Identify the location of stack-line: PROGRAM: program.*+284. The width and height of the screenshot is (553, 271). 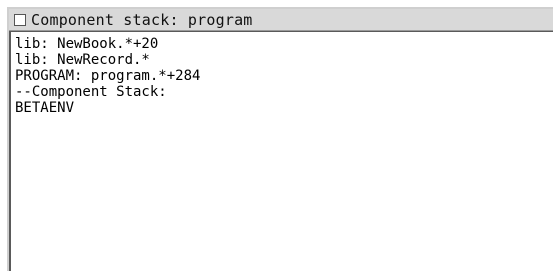
(108, 76).